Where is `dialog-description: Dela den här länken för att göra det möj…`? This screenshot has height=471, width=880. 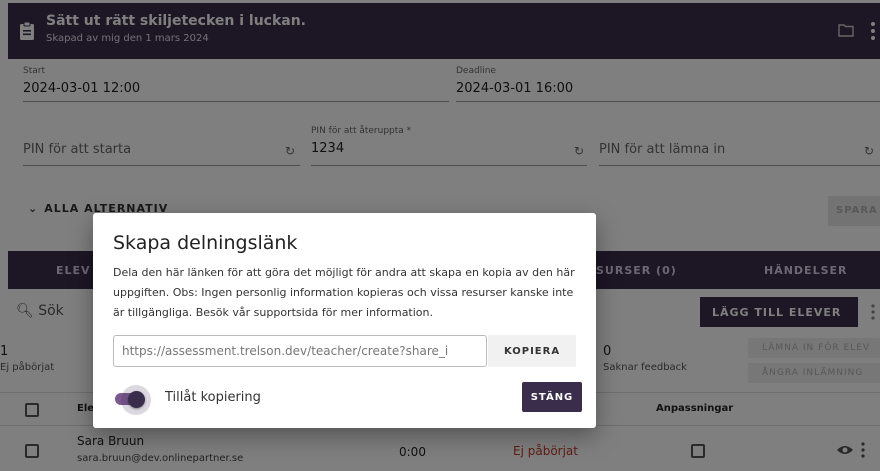 dialog-description: Dela den här länken för att göra det möj… is located at coordinates (344, 292).